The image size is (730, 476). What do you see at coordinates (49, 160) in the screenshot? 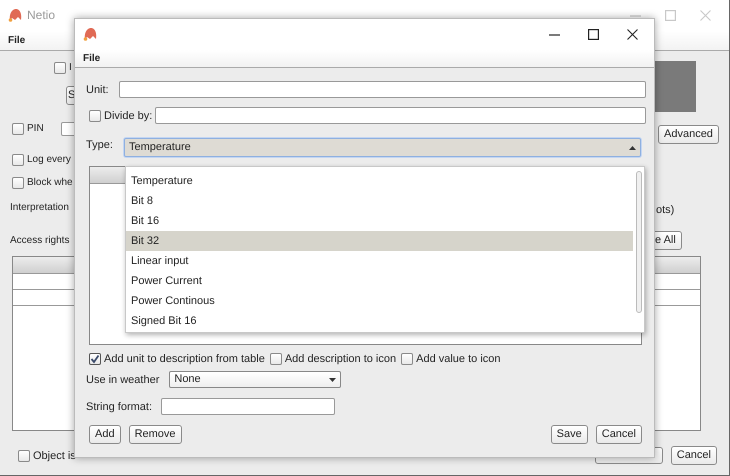
I see `checkbox-label: Log every` at bounding box center [49, 160].